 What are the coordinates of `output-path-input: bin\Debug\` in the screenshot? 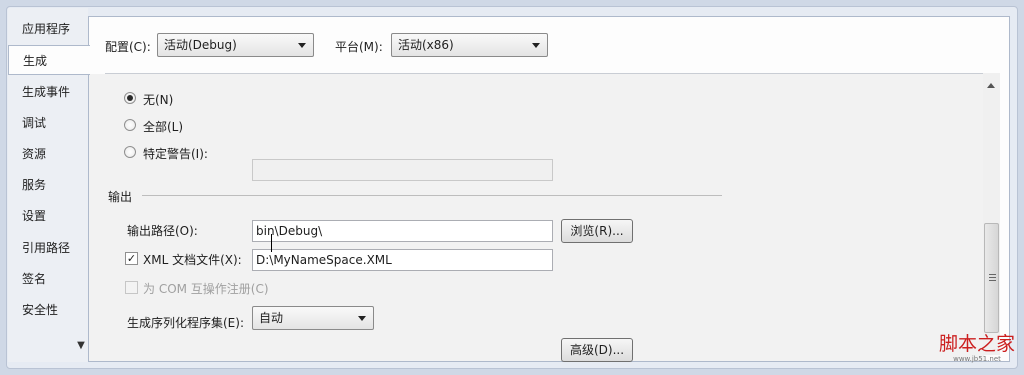 It's located at (402, 231).